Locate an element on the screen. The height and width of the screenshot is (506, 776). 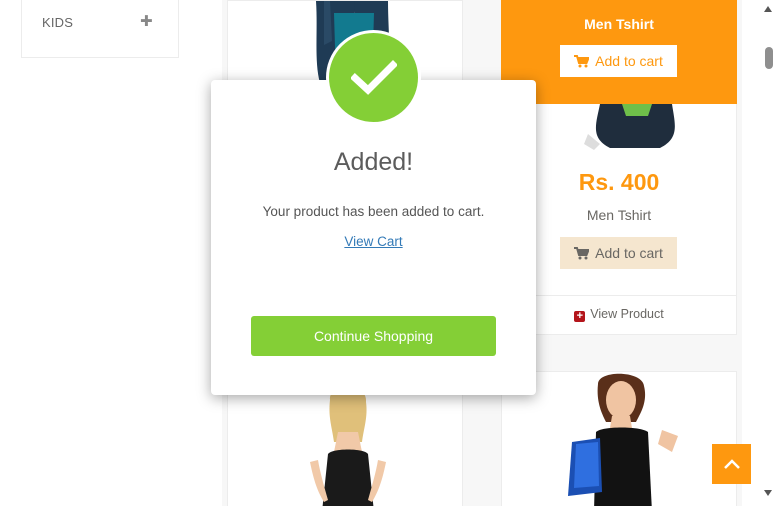
continue-shopping-button: Continue Shopping is located at coordinates (373, 336).